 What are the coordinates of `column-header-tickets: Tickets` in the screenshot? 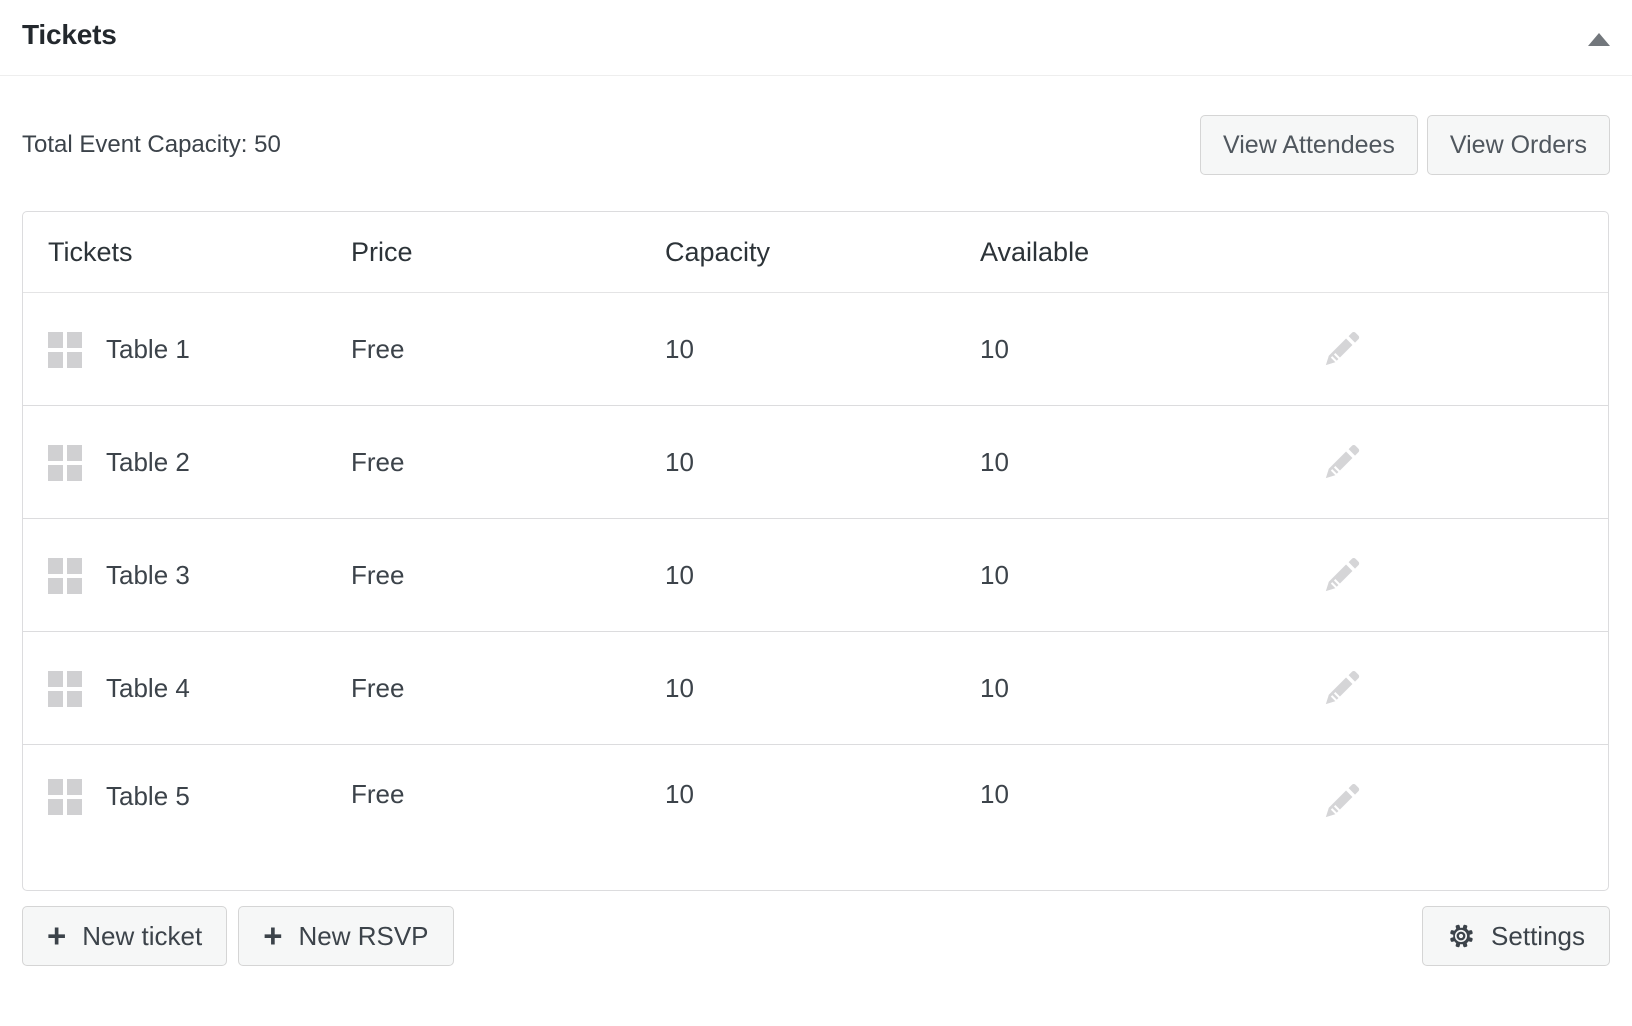 It's located at (90, 251).